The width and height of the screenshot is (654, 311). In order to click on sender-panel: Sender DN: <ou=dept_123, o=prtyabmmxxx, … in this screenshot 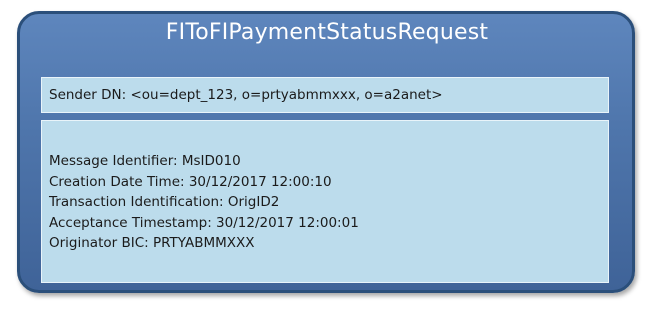, I will do `click(325, 95)`.